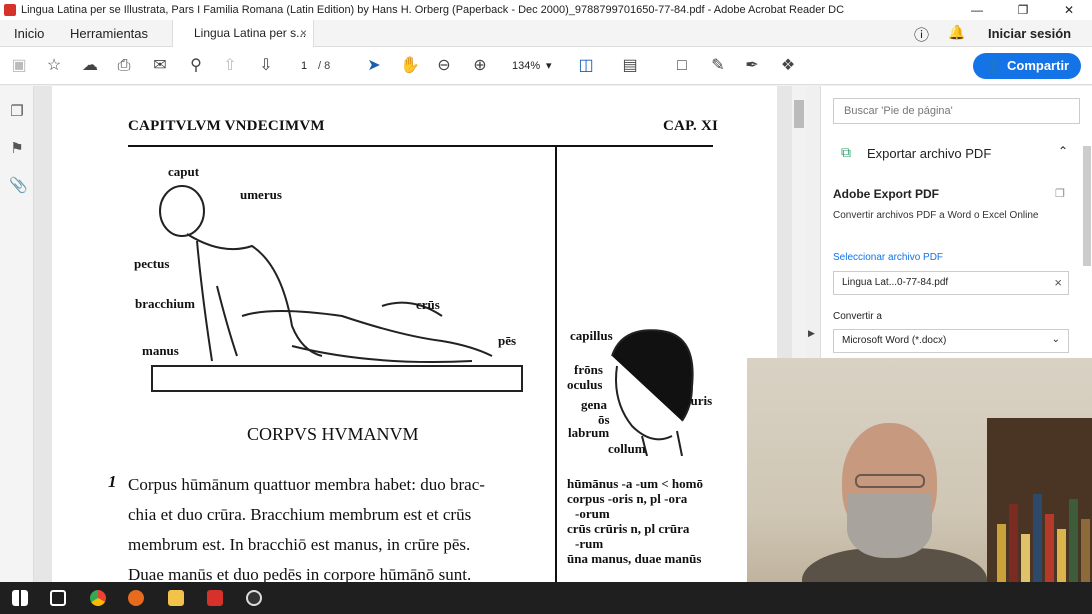 The height and width of the screenshot is (614, 1092). I want to click on collapse-right-icon: ▶, so click(811, 333).